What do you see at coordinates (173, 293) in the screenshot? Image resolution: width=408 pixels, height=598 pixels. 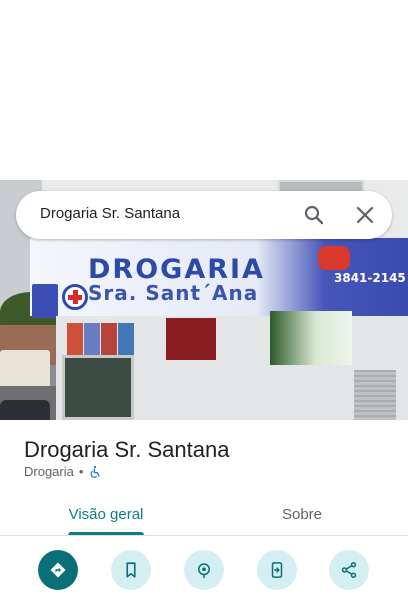 I see `sign-subtitle: Sra. Sant´Ana` at bounding box center [173, 293].